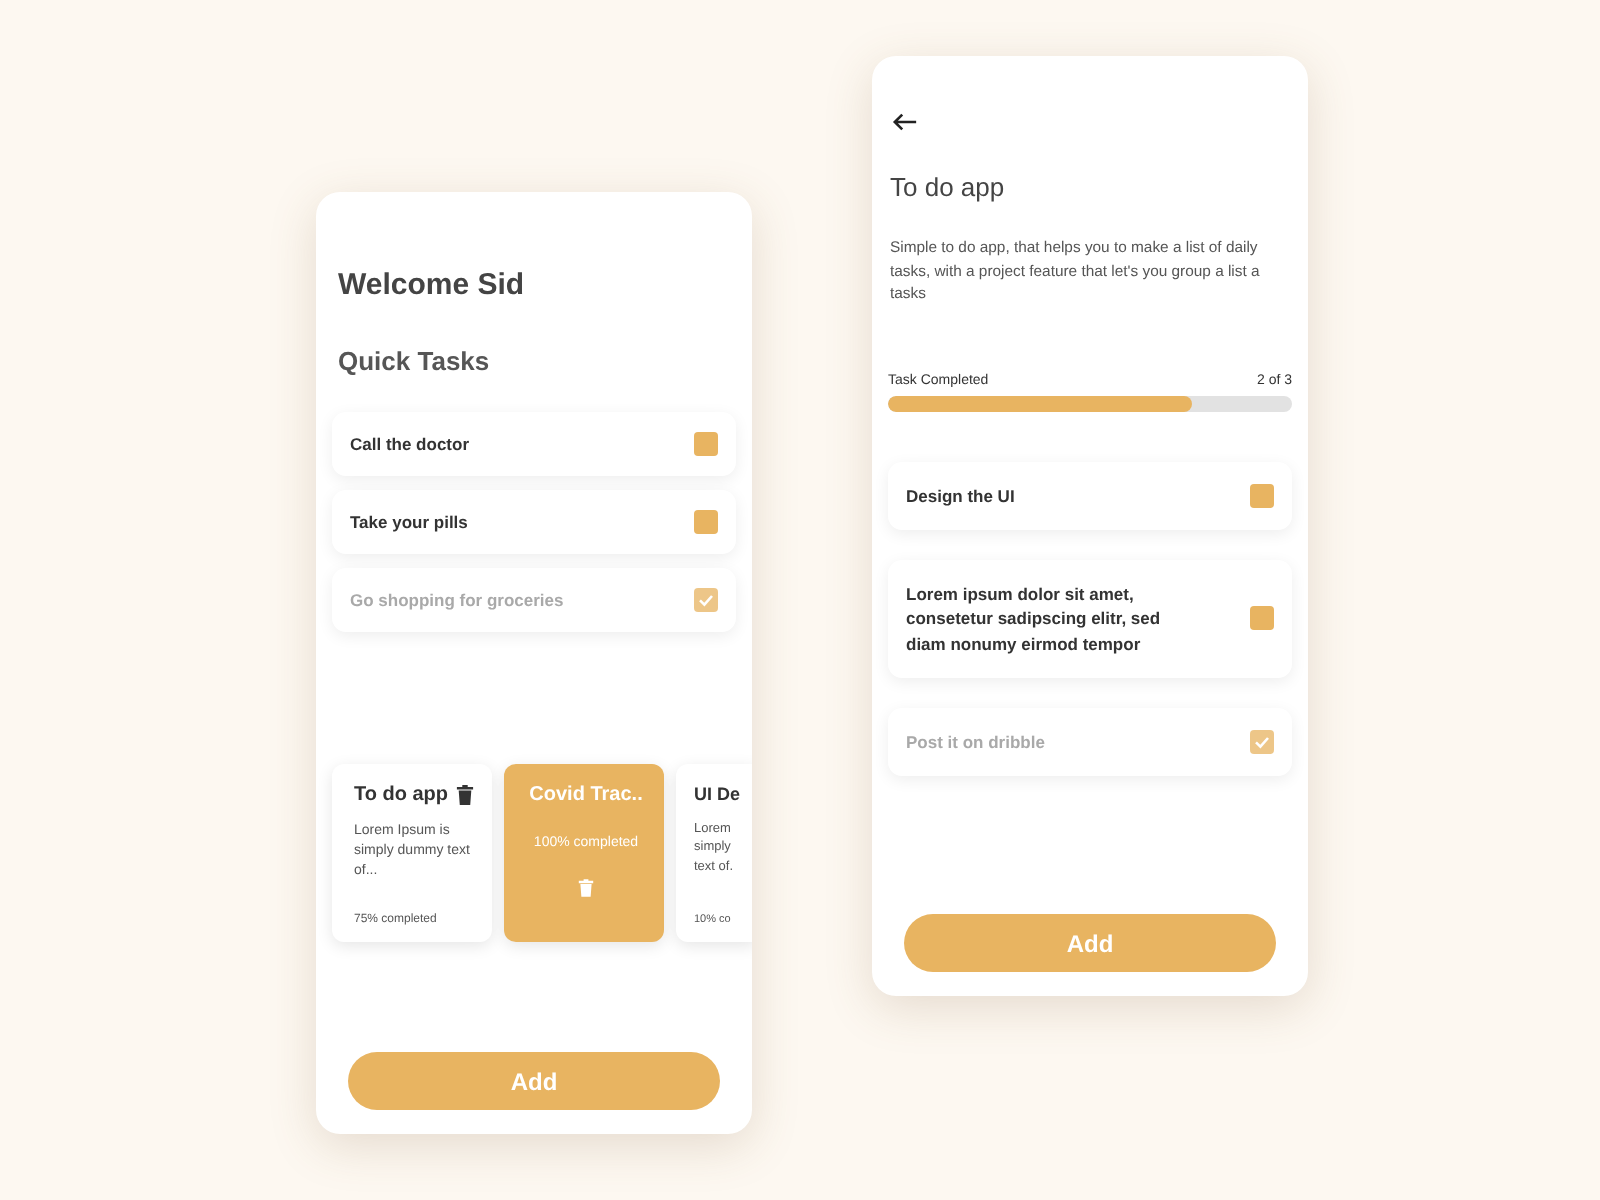  What do you see at coordinates (432, 285) in the screenshot?
I see `greeting-title: Welcome Sid` at bounding box center [432, 285].